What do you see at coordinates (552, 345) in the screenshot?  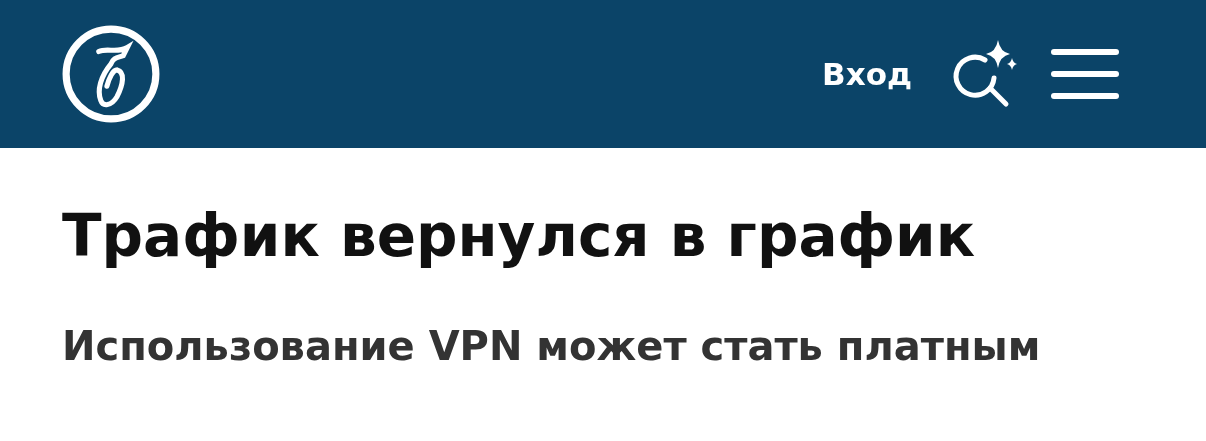 I see `article-subtitle: Использование VPN может стать платным` at bounding box center [552, 345].